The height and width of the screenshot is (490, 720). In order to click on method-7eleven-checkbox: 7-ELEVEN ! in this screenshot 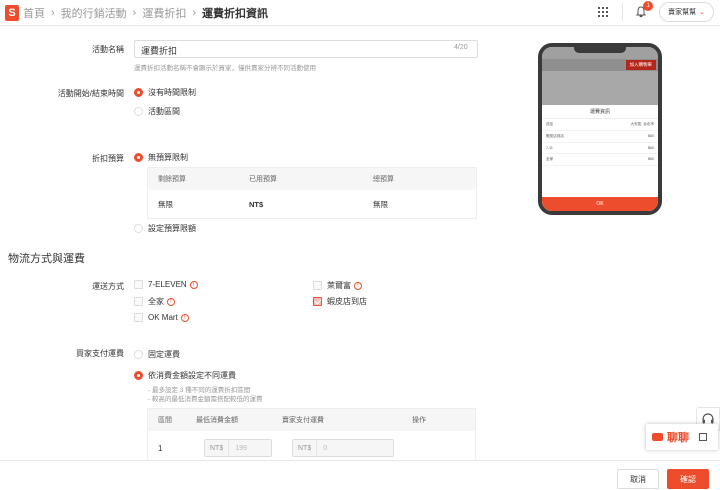, I will do `click(166, 284)`.